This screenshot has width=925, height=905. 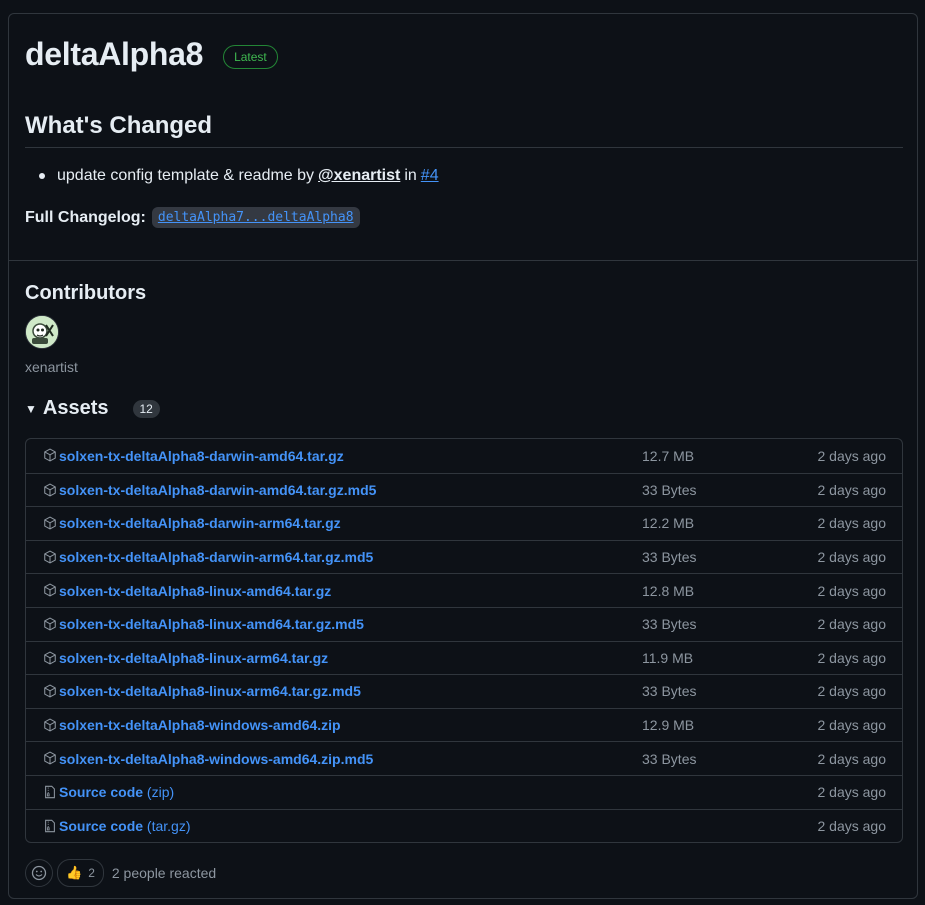 What do you see at coordinates (668, 455) in the screenshot?
I see `asset-size: 12.7 MB` at bounding box center [668, 455].